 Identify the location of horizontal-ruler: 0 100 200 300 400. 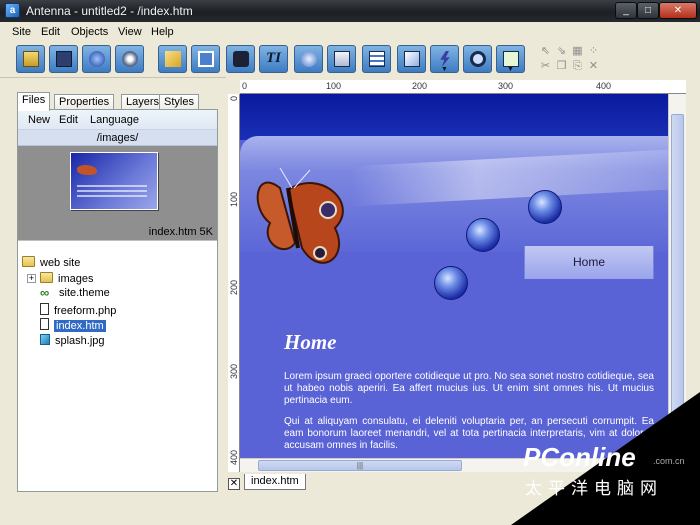
(463, 87).